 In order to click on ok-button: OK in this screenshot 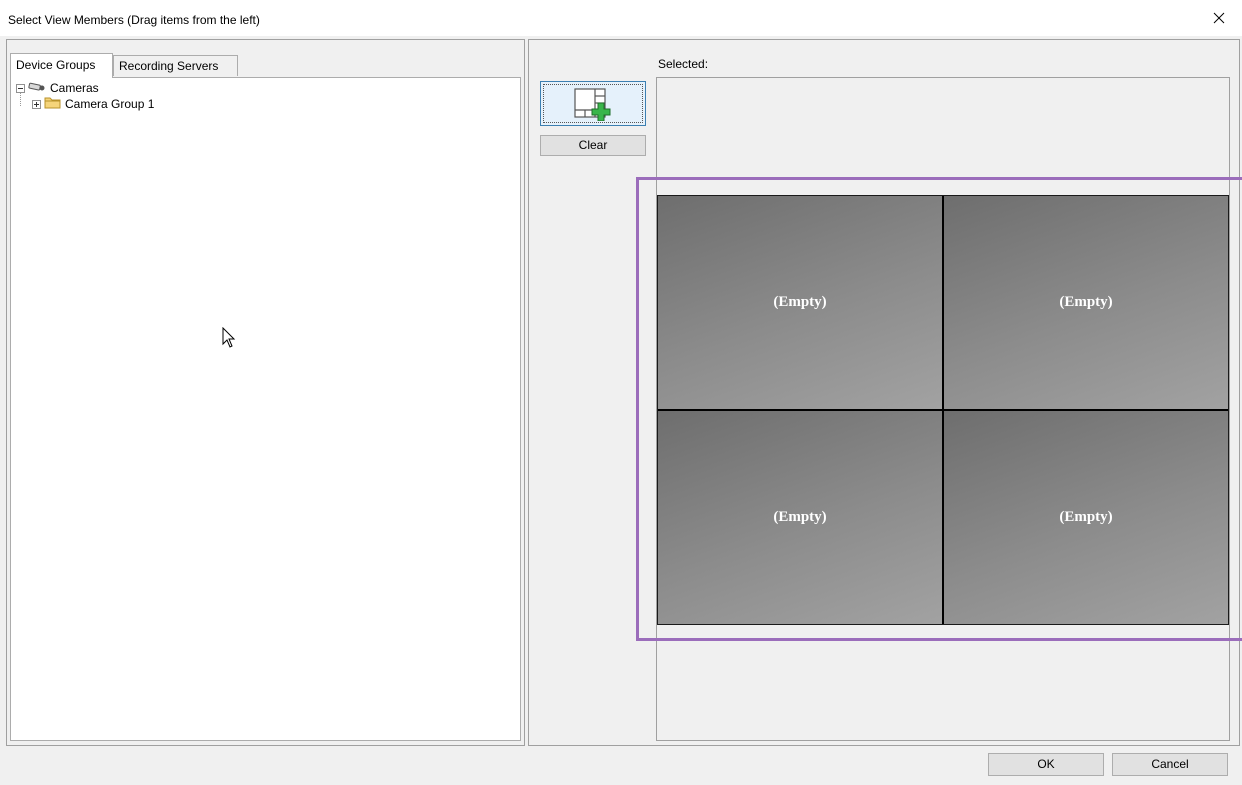, I will do `click(1046, 764)`.